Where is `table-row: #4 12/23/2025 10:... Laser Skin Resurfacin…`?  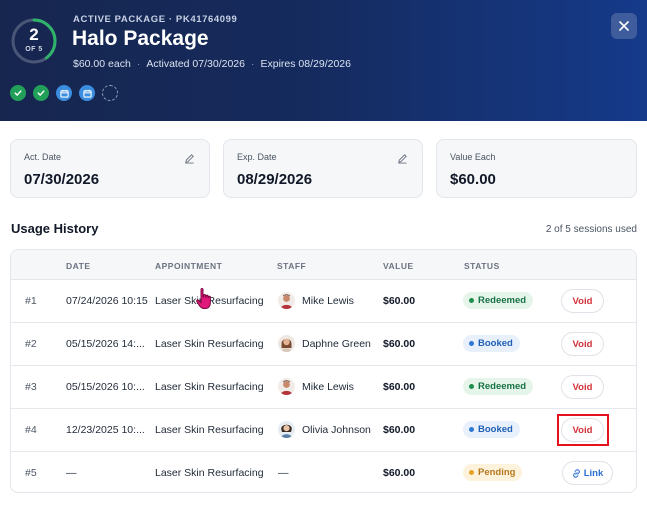 table-row: #4 12/23/2025 10:... Laser Skin Resurfacin… is located at coordinates (323, 430).